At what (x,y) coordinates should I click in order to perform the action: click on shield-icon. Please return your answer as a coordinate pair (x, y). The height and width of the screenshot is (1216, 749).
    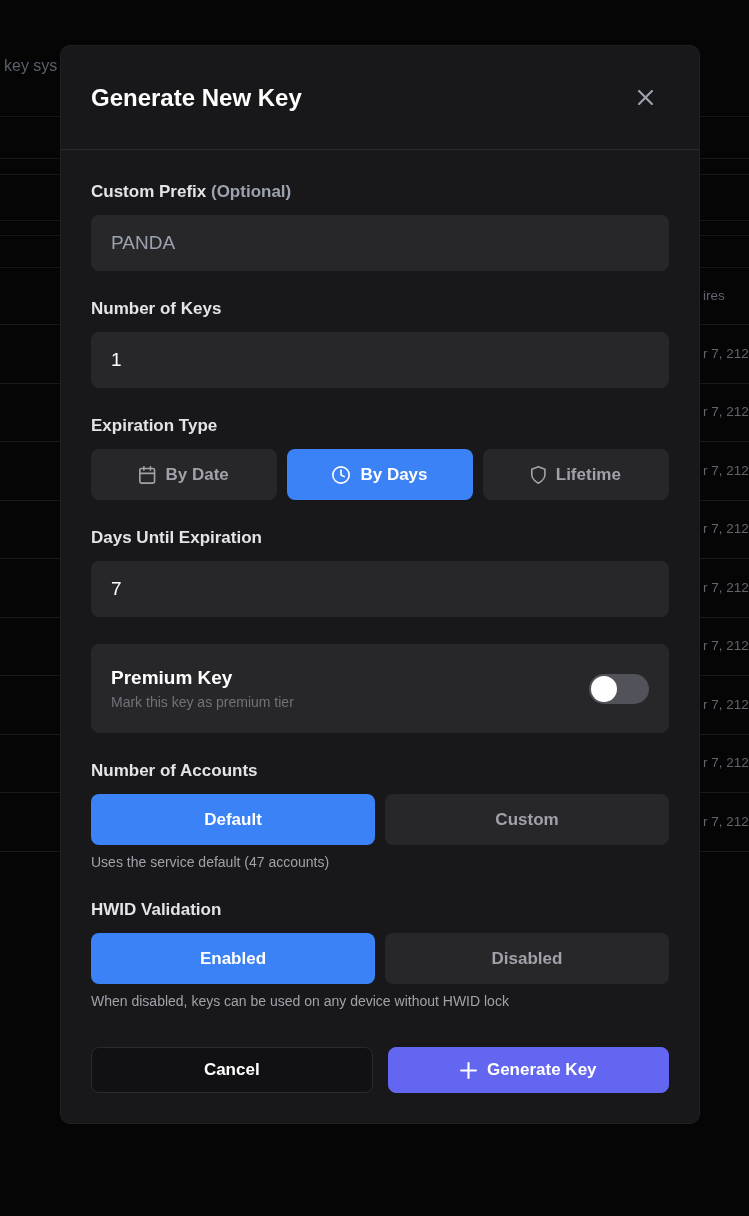
    Looking at the image, I should click on (538, 474).